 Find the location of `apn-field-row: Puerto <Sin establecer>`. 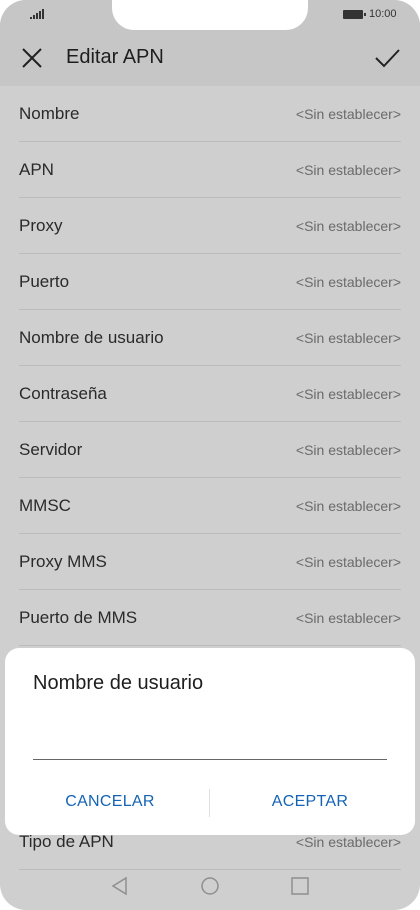

apn-field-row: Puerto <Sin establecer> is located at coordinates (210, 282).